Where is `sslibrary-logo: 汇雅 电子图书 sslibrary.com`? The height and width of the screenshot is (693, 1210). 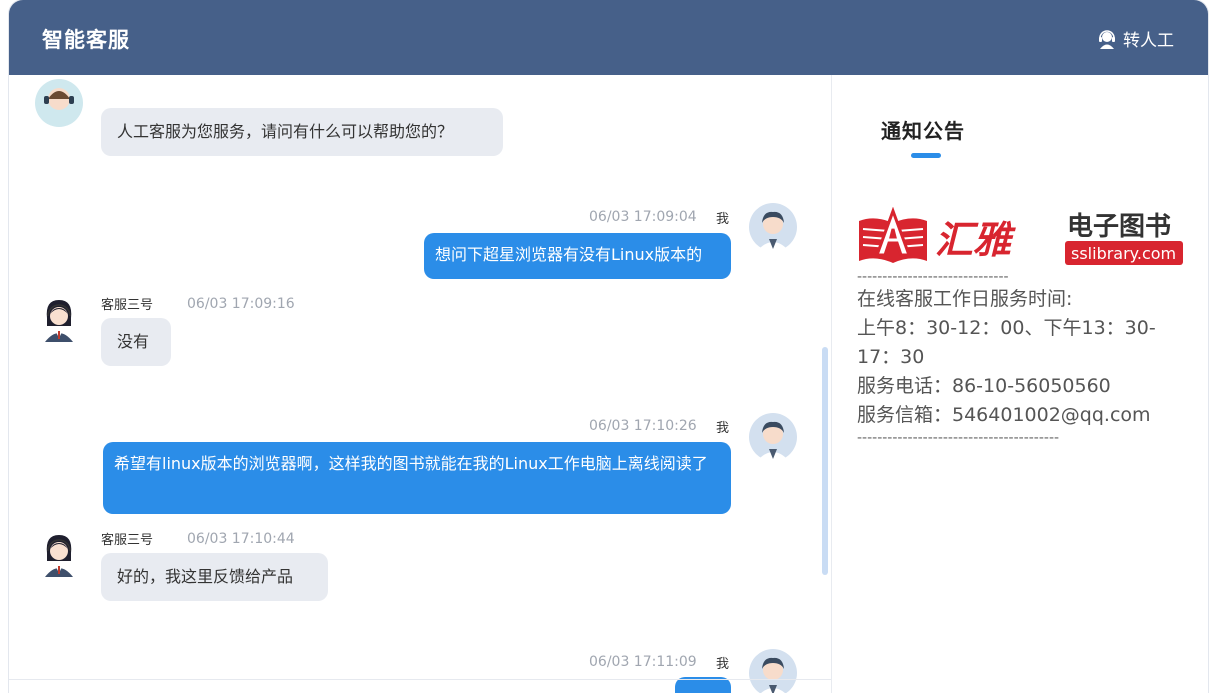
sslibrary-logo: 汇雅 电子图书 sslibrary.com is located at coordinates (1022, 237).